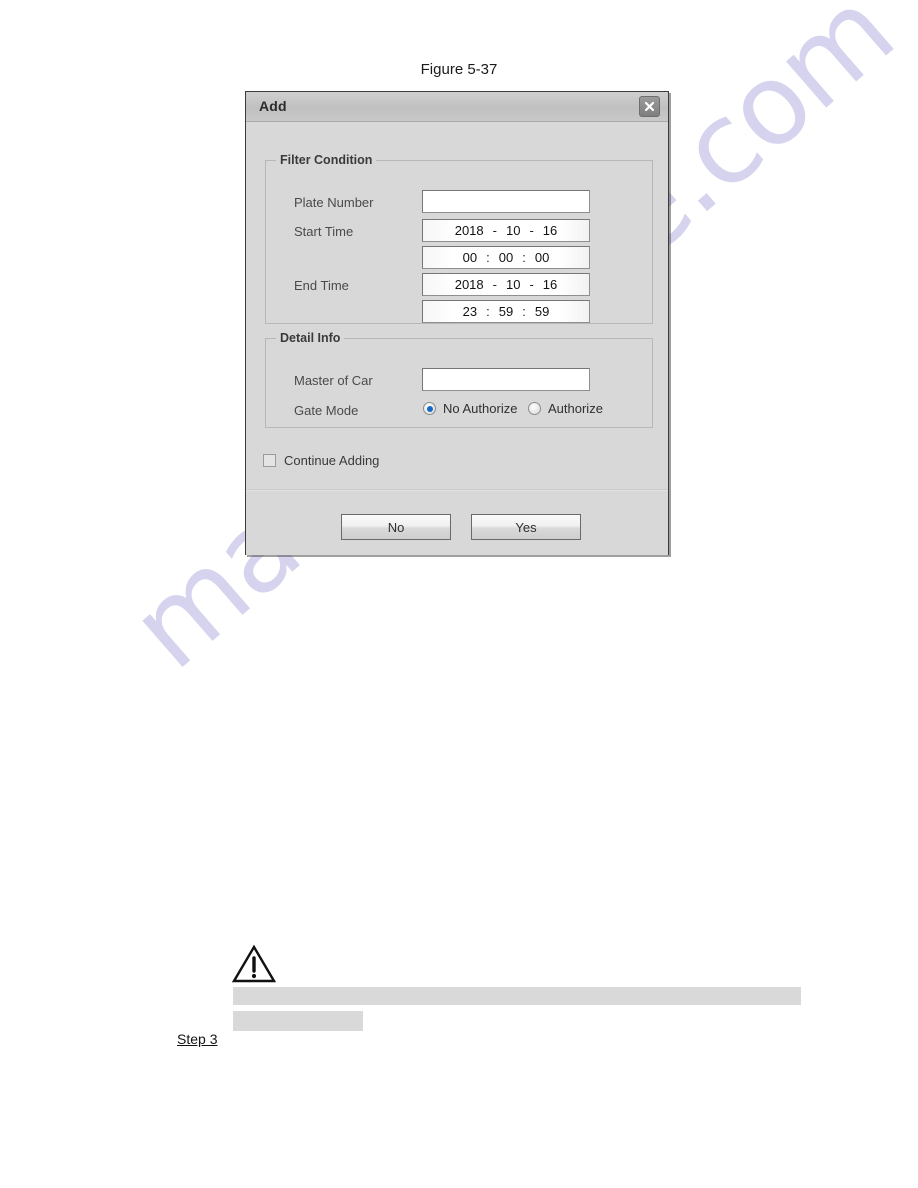 Image resolution: width=918 pixels, height=1188 pixels. What do you see at coordinates (494, 230) in the screenshot?
I see `start-date-sep-1: -` at bounding box center [494, 230].